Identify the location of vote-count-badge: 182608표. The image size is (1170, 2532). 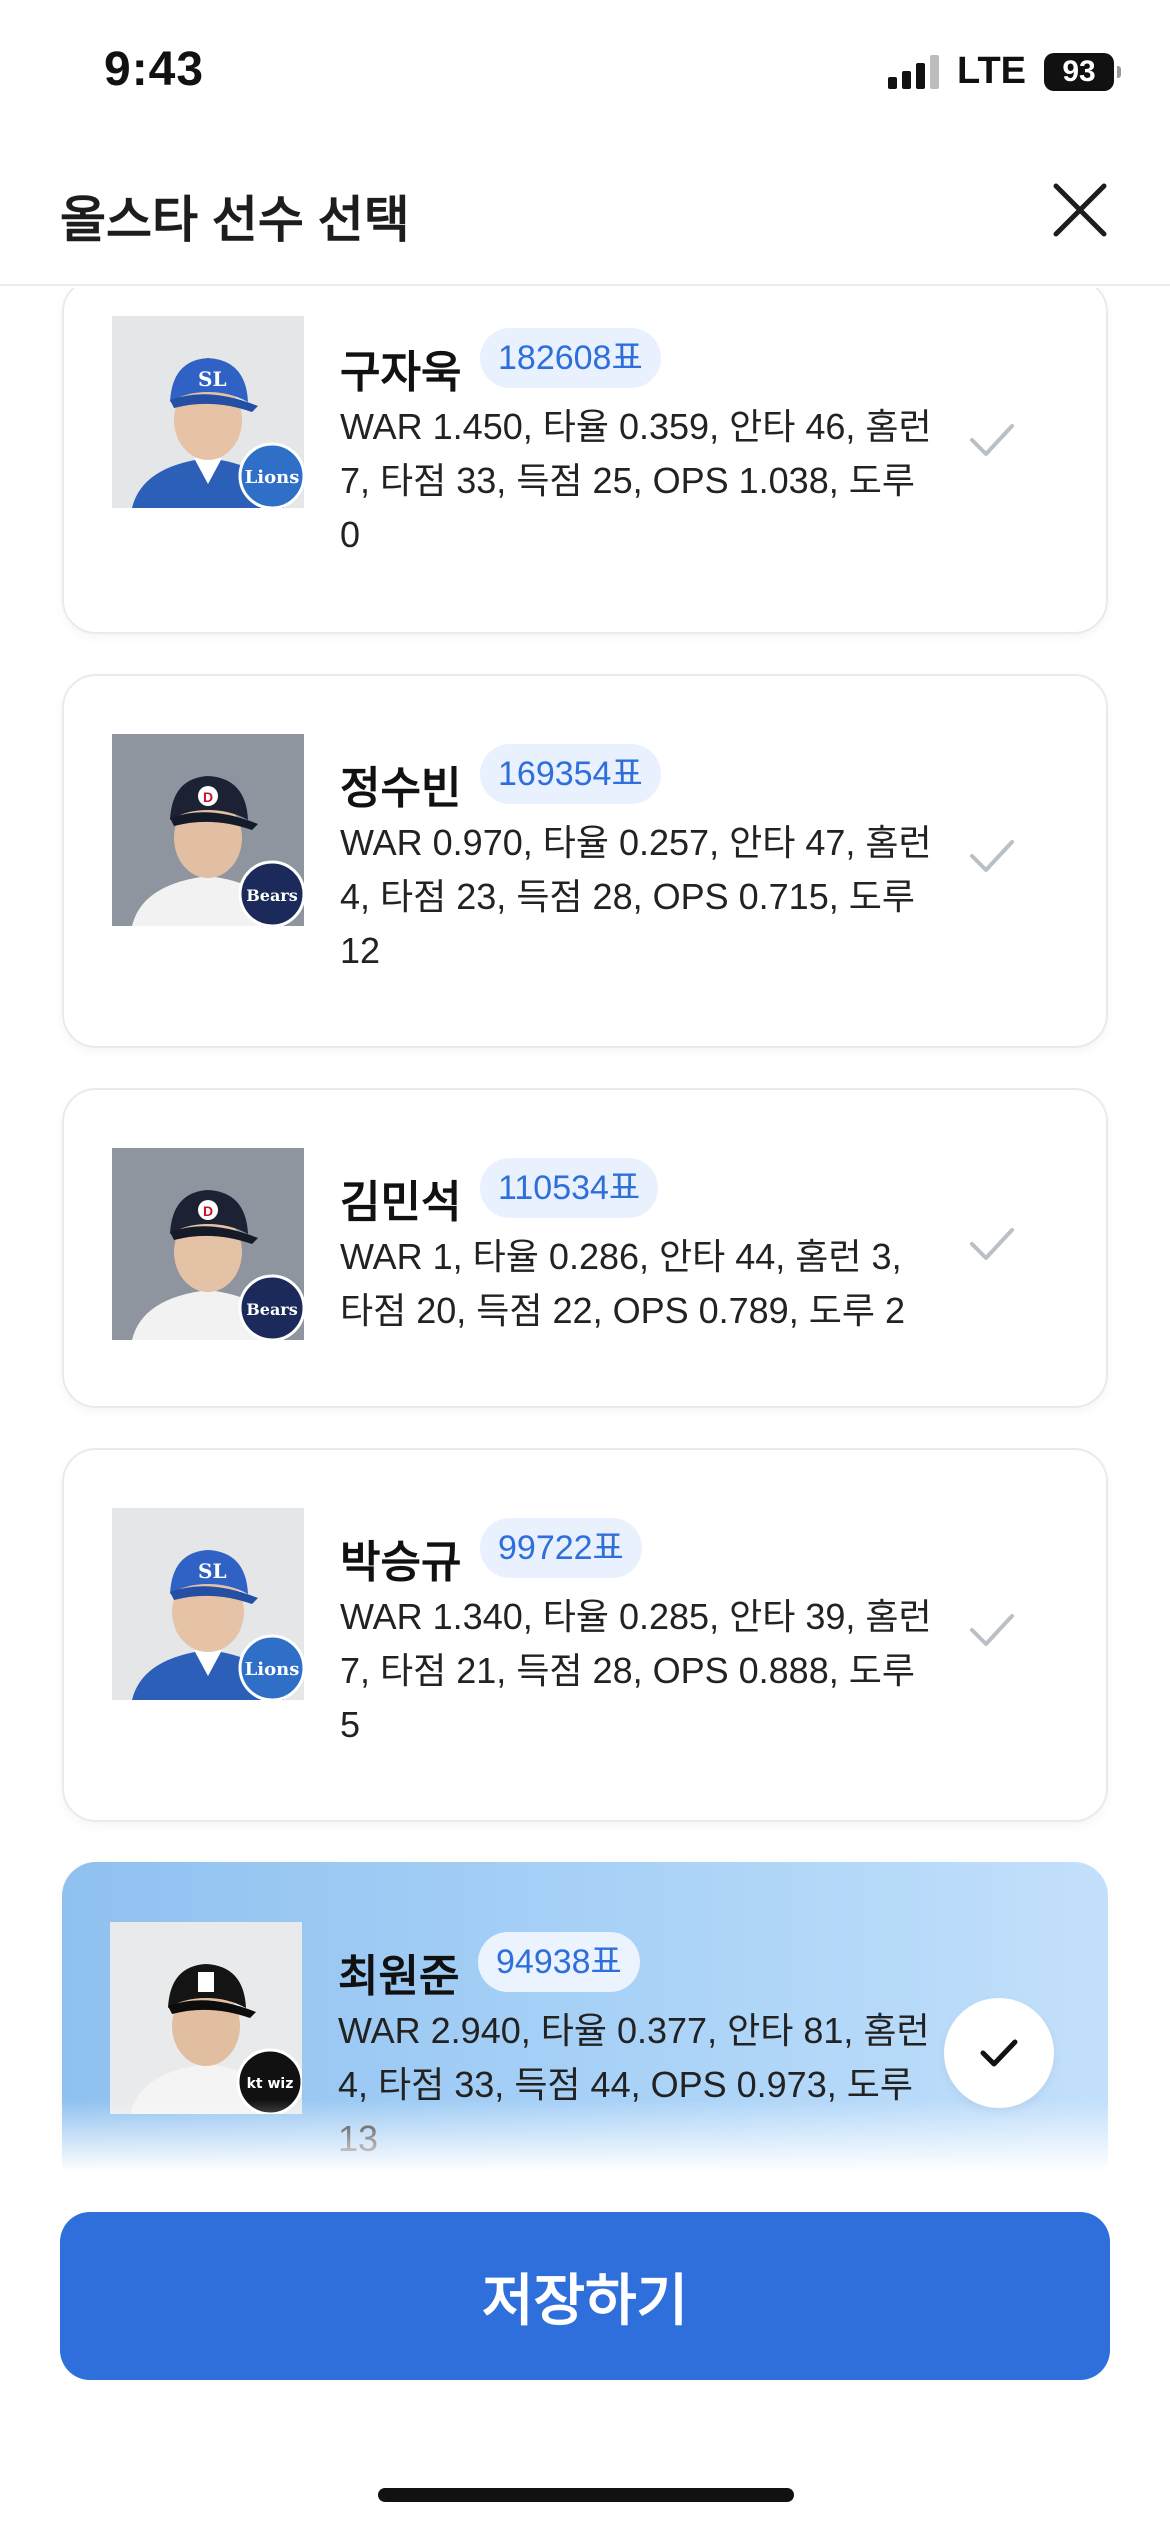
(570, 358).